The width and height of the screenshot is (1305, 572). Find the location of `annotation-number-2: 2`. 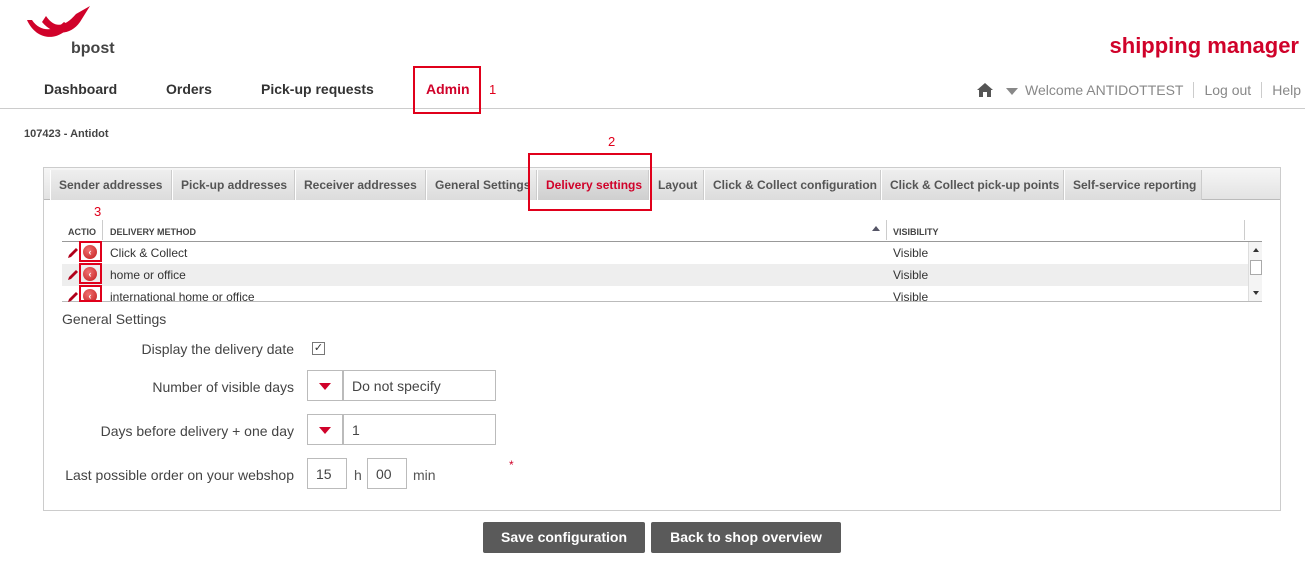

annotation-number-2: 2 is located at coordinates (612, 141).